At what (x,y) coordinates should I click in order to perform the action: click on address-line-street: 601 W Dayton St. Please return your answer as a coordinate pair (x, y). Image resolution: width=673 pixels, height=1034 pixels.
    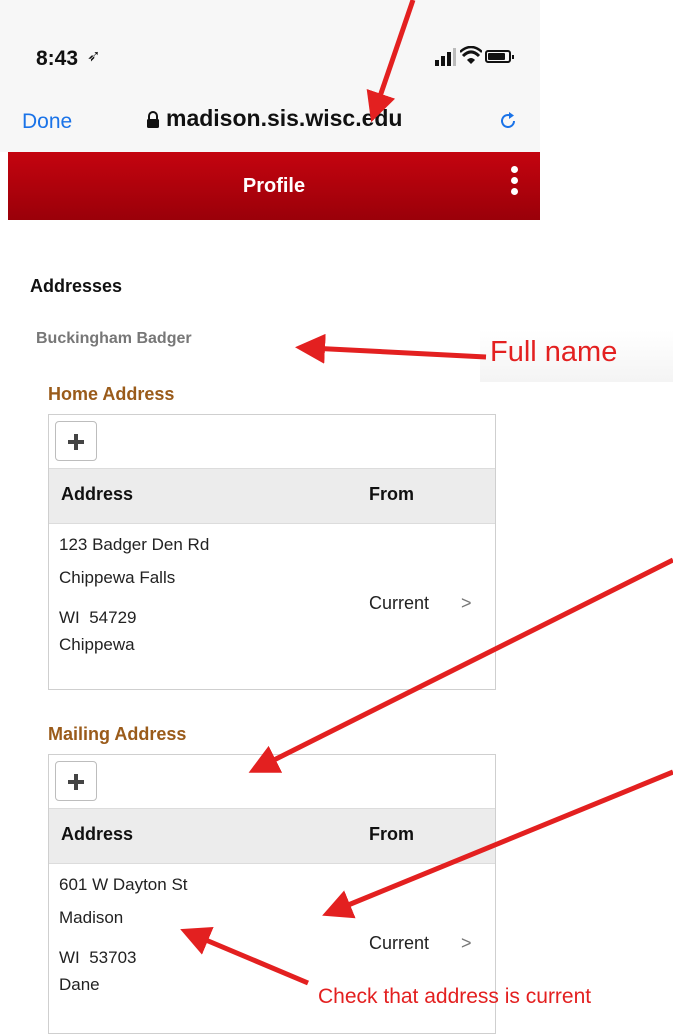
    Looking at the image, I should click on (123, 884).